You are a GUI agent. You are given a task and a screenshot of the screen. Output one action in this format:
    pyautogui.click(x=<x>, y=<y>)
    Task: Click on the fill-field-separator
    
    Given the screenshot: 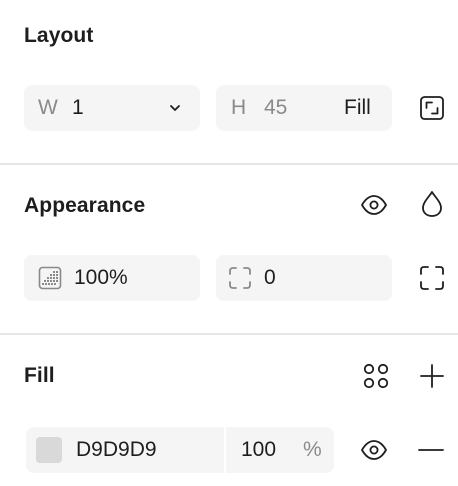 What is the action you would take?
    pyautogui.click(x=225, y=450)
    